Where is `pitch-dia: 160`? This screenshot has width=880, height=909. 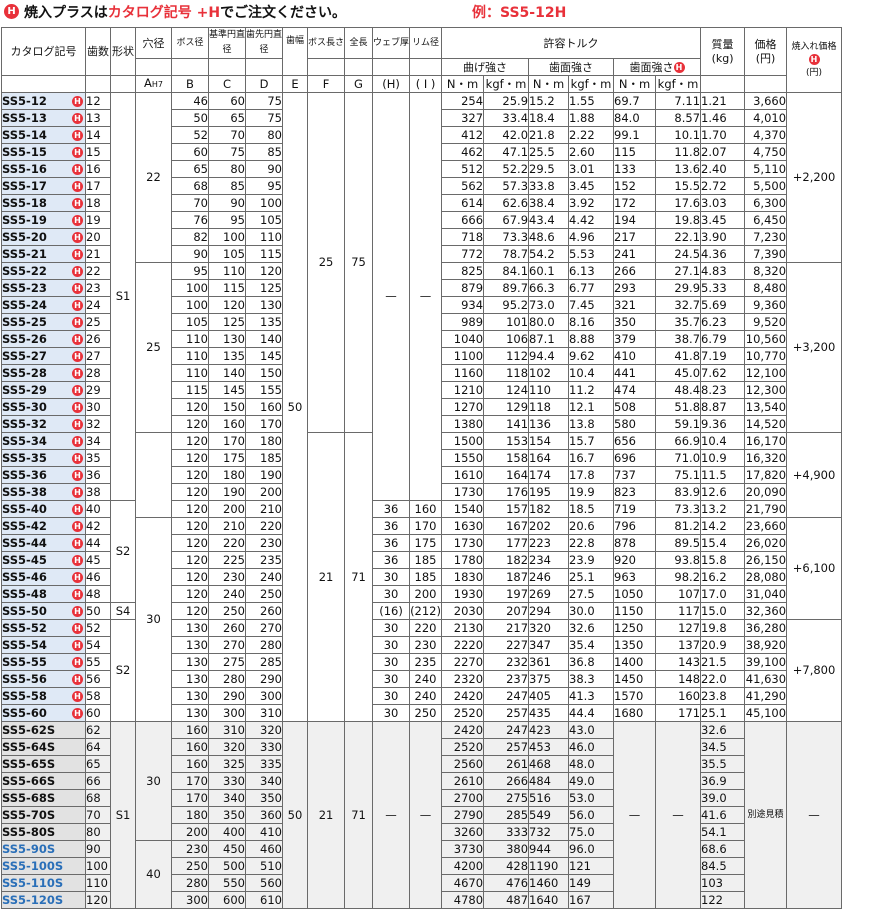
pitch-dia: 160 is located at coordinates (227, 424).